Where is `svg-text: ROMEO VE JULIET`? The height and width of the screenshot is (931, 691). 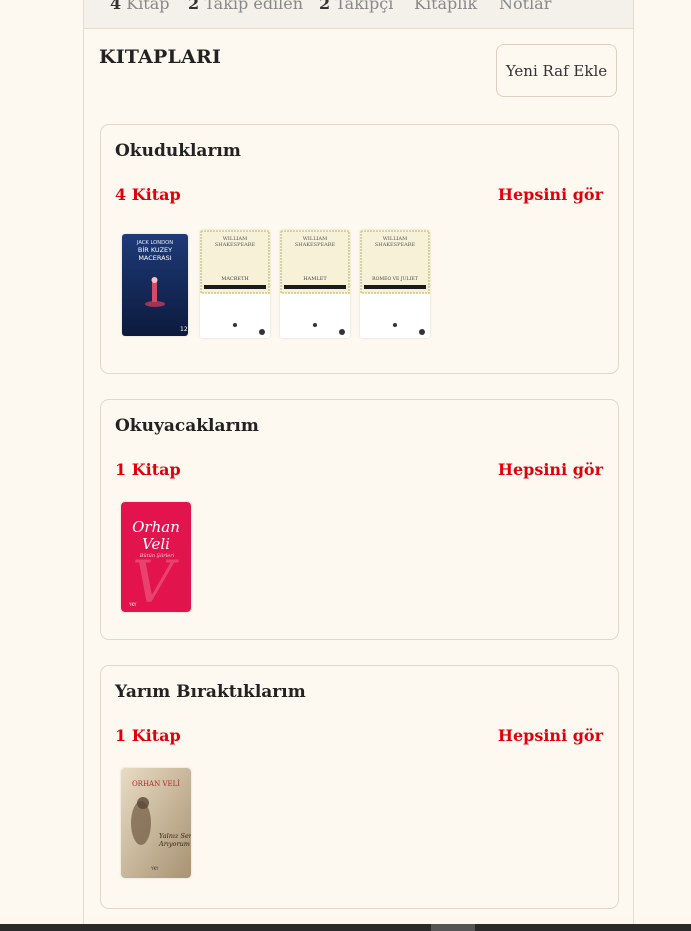 svg-text: ROMEO VE JULIET is located at coordinates (395, 279).